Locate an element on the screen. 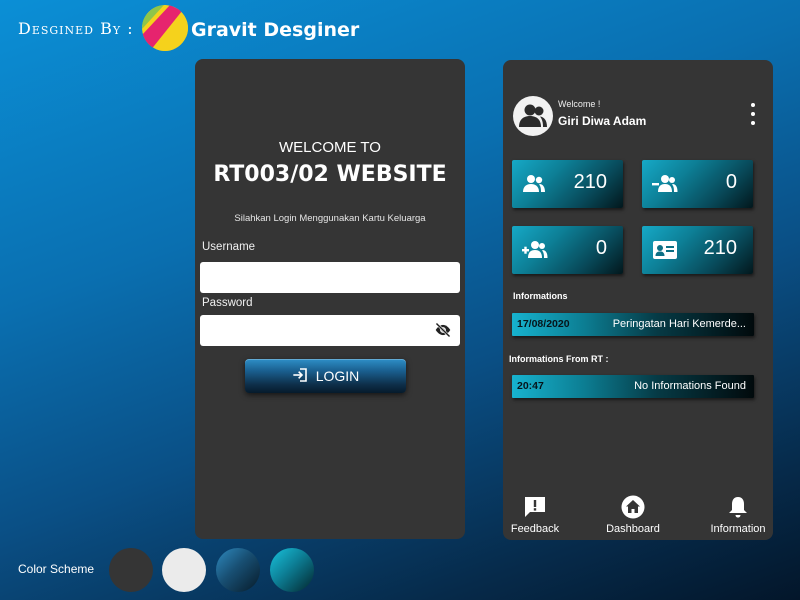  welcome-heading: WELCOME TO is located at coordinates (330, 147).